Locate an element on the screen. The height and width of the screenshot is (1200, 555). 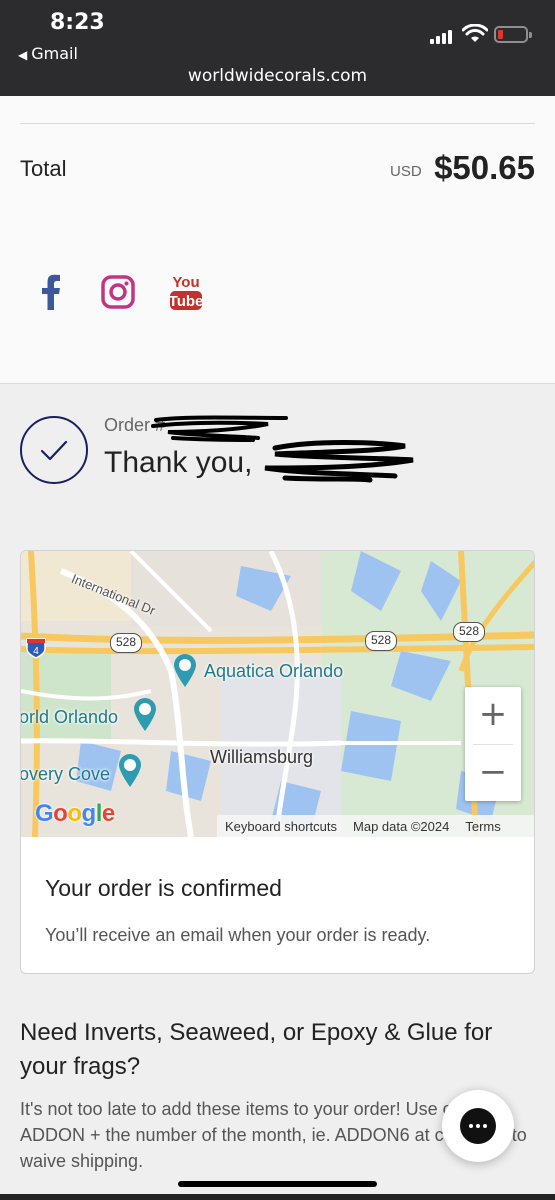
total-amount: $50.65 is located at coordinates (484, 167).